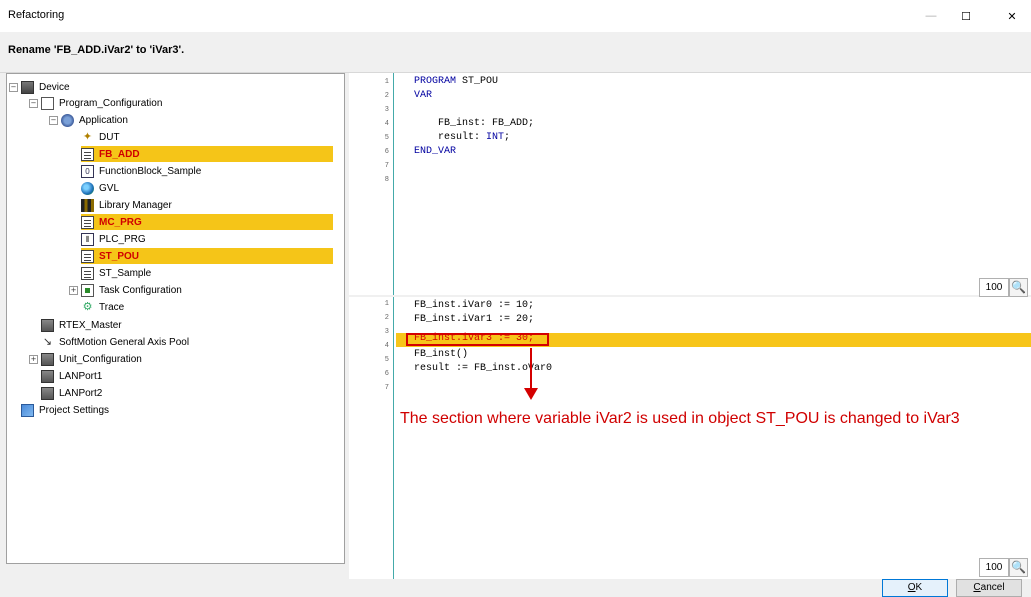 This screenshot has width=1031, height=597. I want to click on code-line: FB_inst.iVar0 := 10;, so click(474, 305).